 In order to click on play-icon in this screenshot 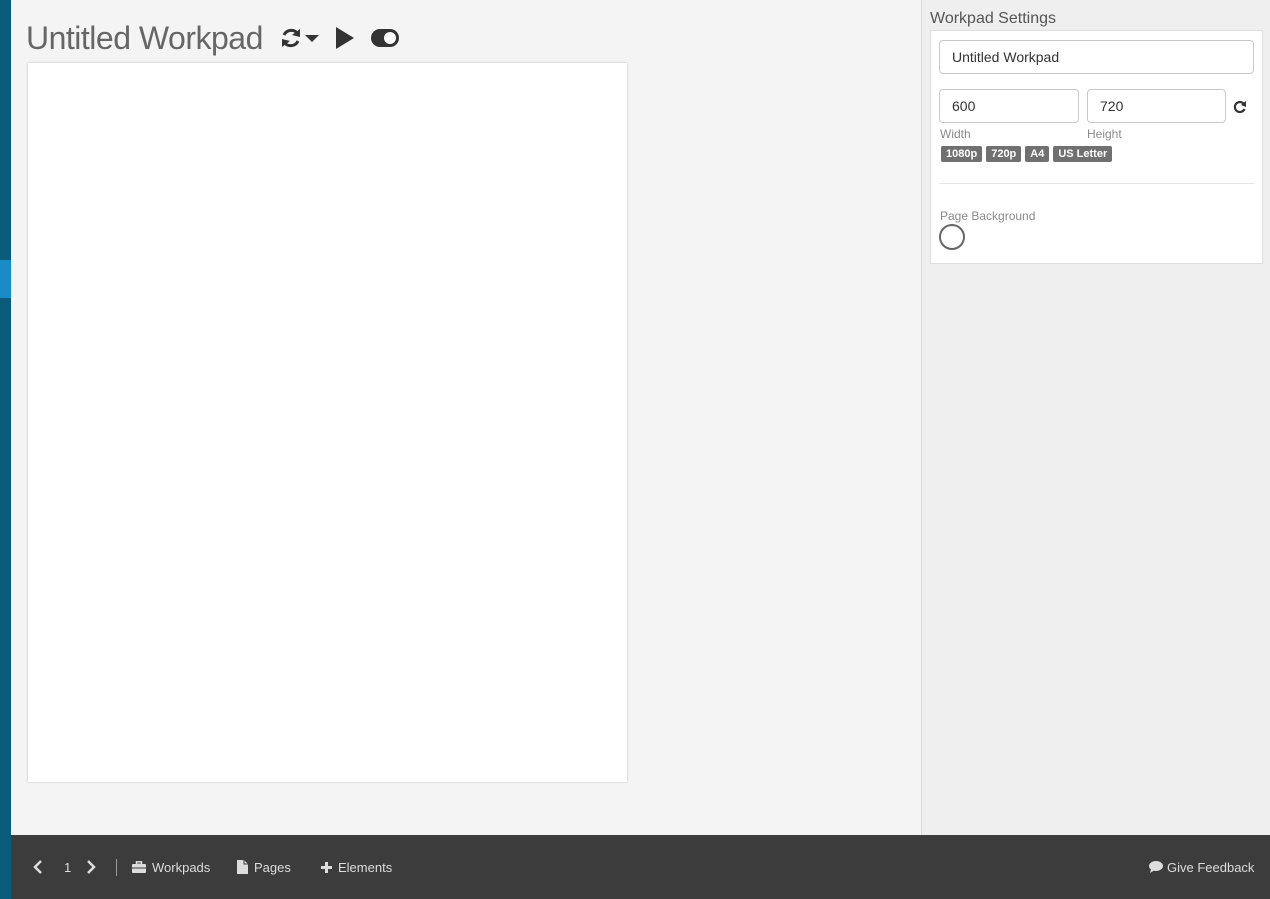, I will do `click(345, 38)`.